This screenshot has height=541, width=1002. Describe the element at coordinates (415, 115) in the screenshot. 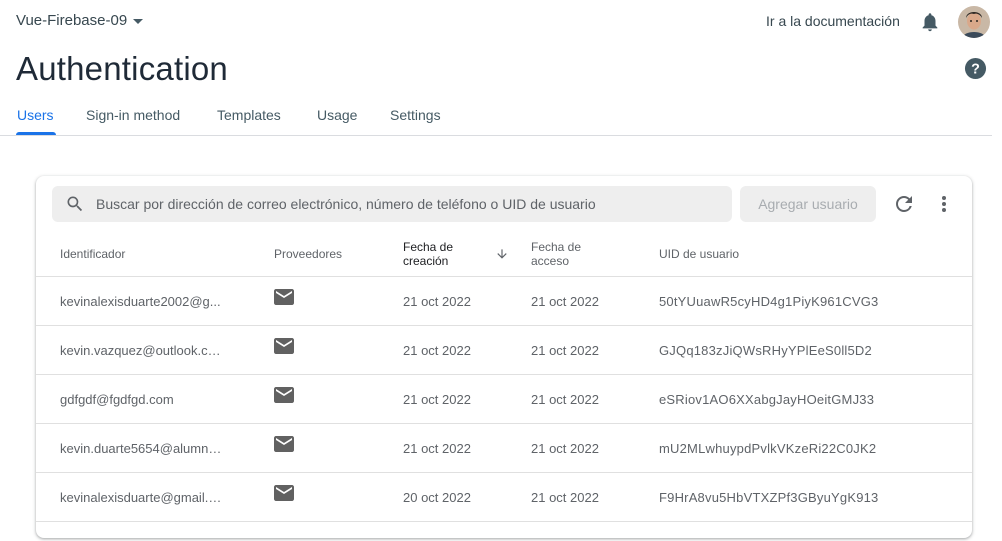

I see `tab-settings: Settings` at that location.